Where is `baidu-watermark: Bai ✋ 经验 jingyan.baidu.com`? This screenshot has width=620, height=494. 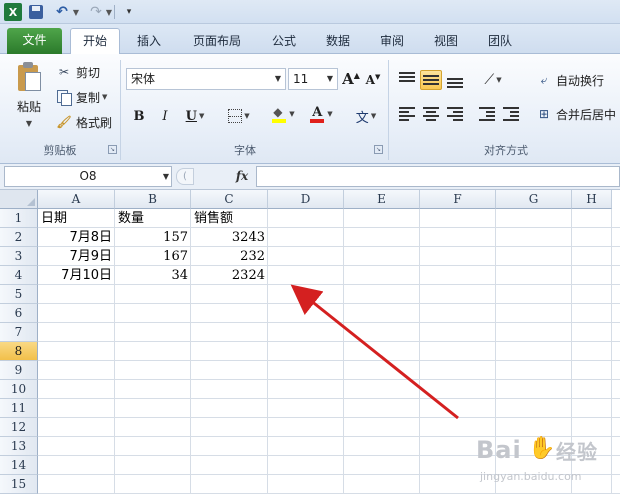
baidu-watermark: Bai ✋ 经验 jingyan.baidu.com is located at coordinates (542, 461).